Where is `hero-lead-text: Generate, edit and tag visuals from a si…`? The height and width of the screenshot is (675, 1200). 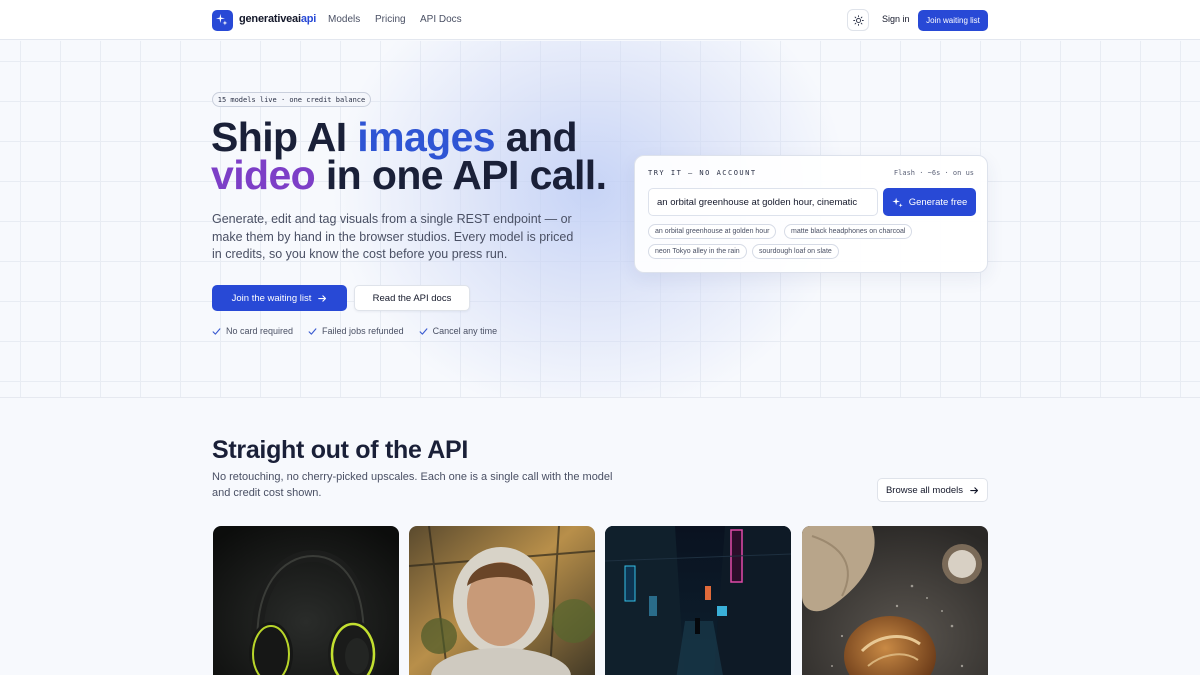
hero-lead-text: Generate, edit and tag visuals from a si… is located at coordinates (393, 236).